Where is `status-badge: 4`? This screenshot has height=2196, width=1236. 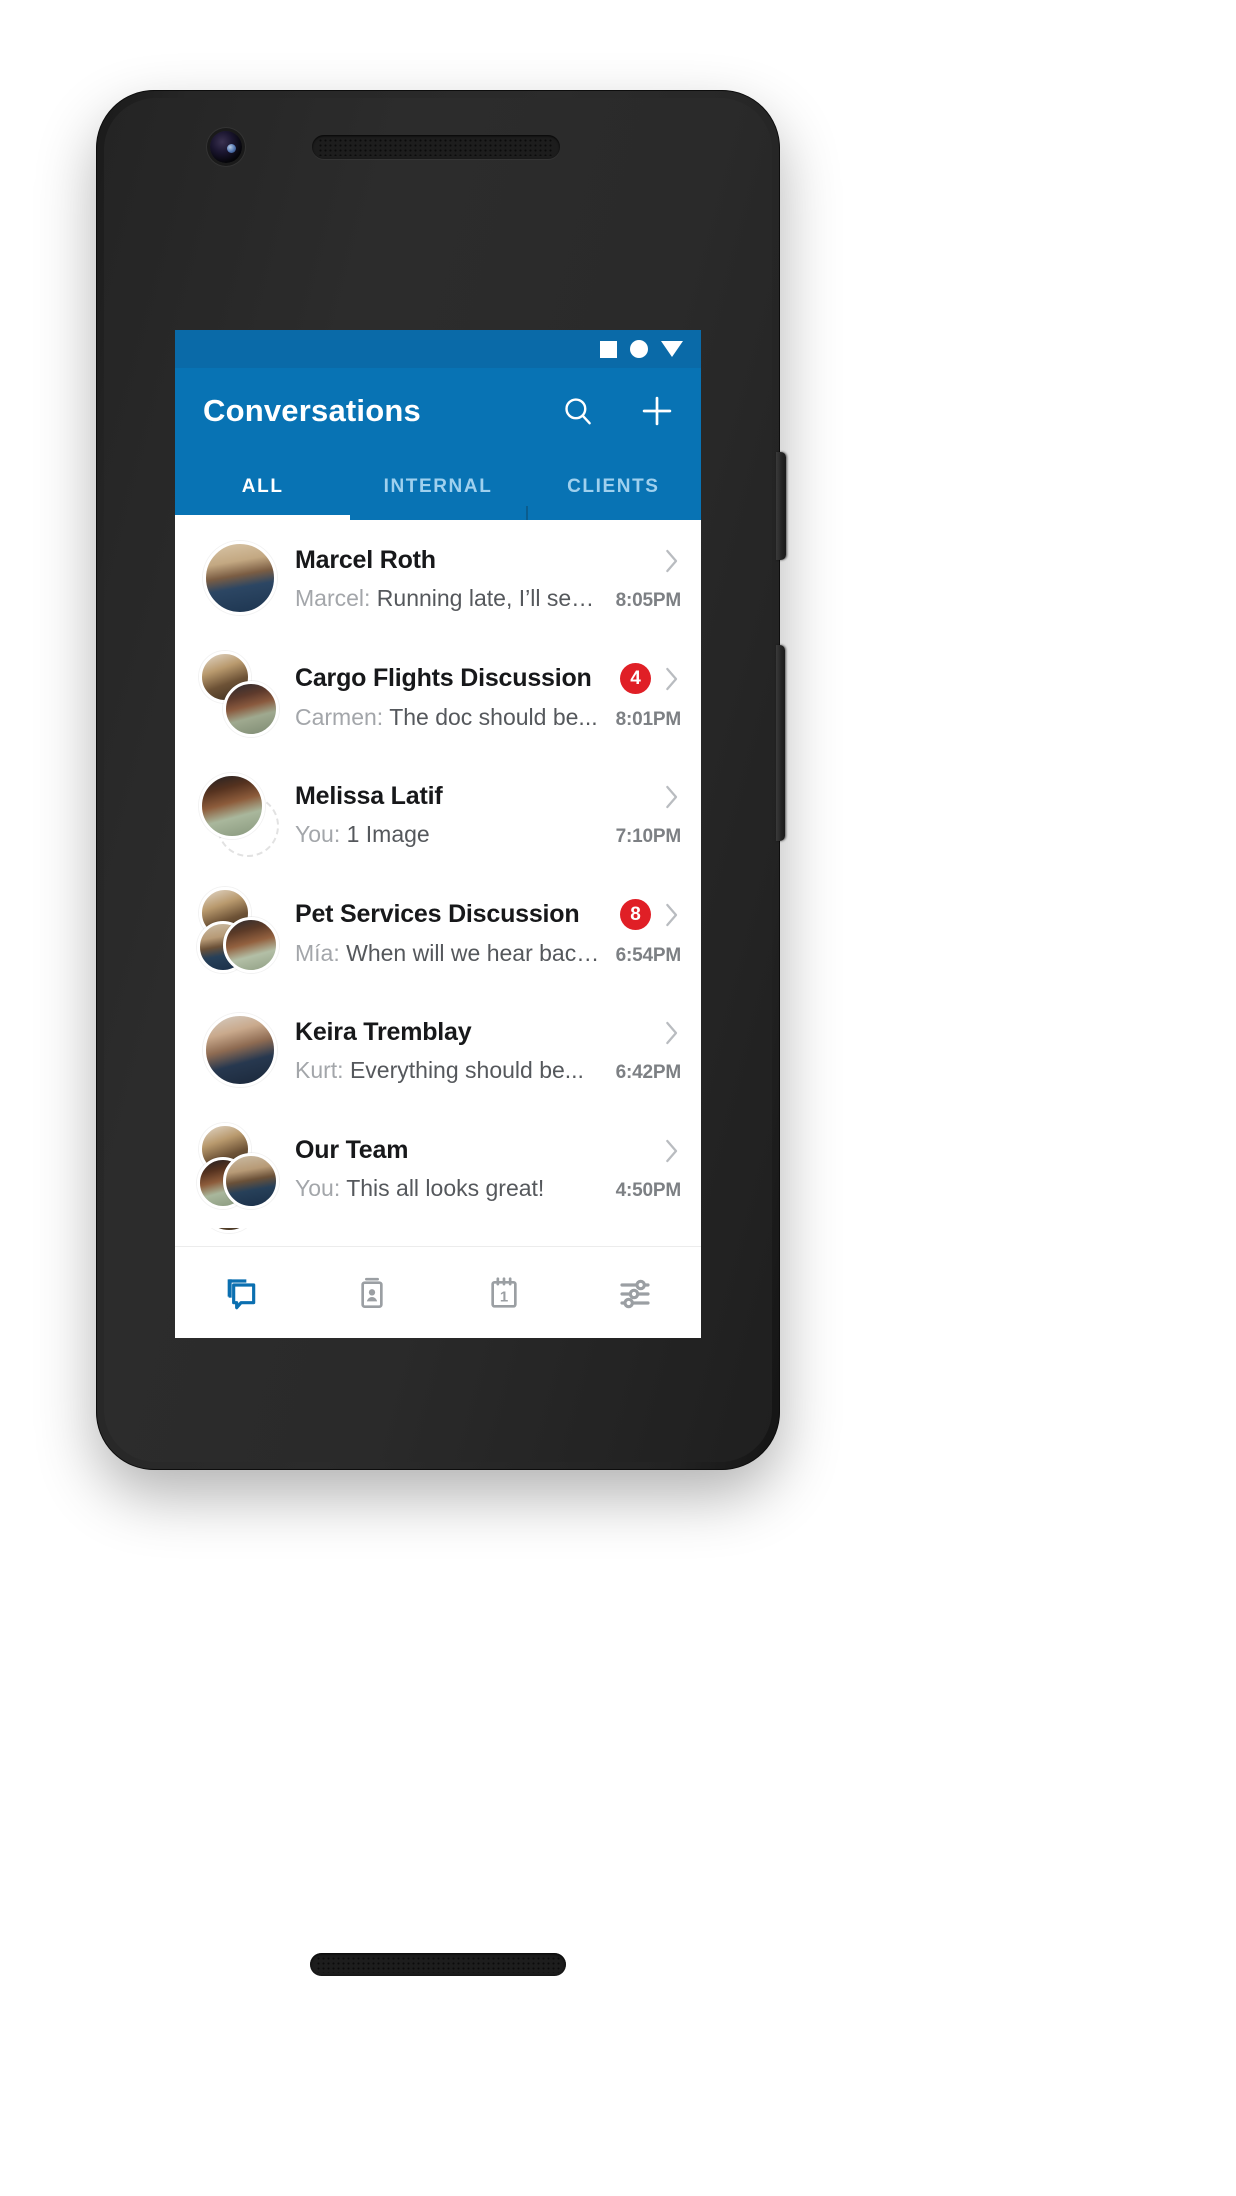 status-badge: 4 is located at coordinates (635, 678).